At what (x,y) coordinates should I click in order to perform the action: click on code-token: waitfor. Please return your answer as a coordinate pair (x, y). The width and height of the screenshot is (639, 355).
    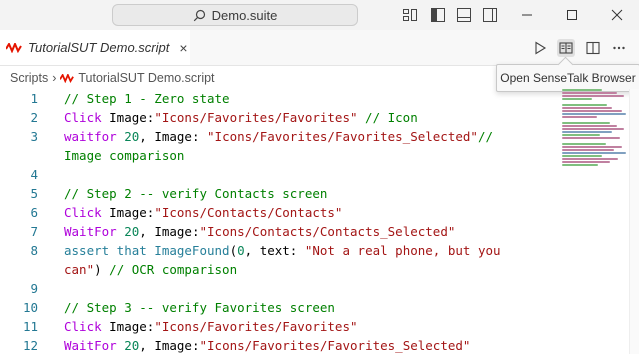
    Looking at the image, I should click on (94, 136).